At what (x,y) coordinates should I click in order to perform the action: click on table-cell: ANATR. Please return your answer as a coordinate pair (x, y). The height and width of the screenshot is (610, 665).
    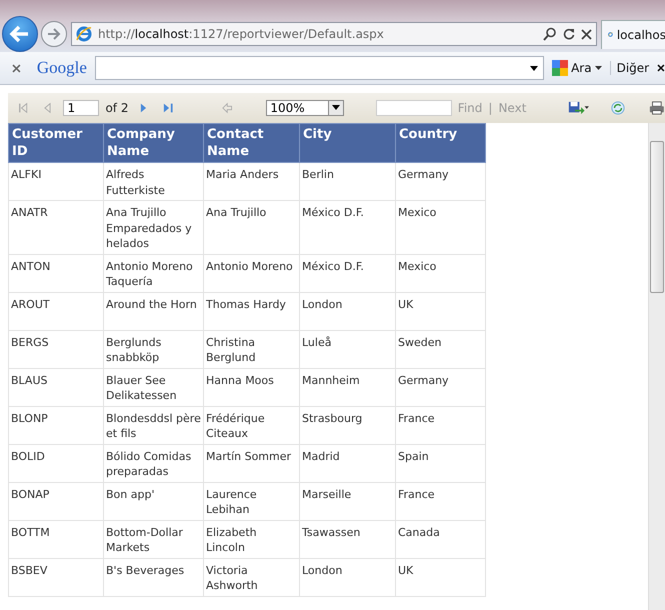
    Looking at the image, I should click on (56, 227).